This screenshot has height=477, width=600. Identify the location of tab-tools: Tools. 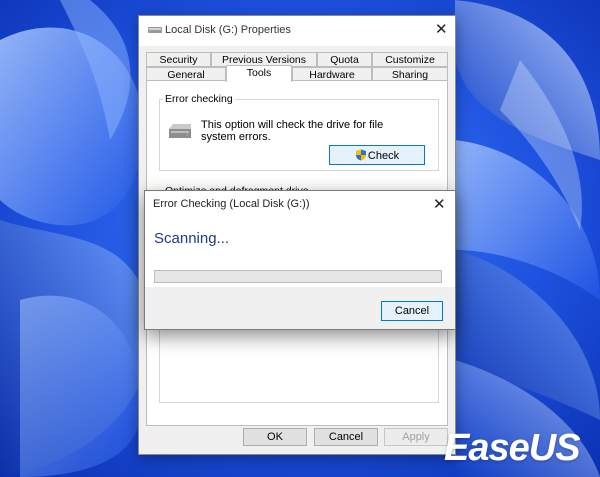
(259, 73).